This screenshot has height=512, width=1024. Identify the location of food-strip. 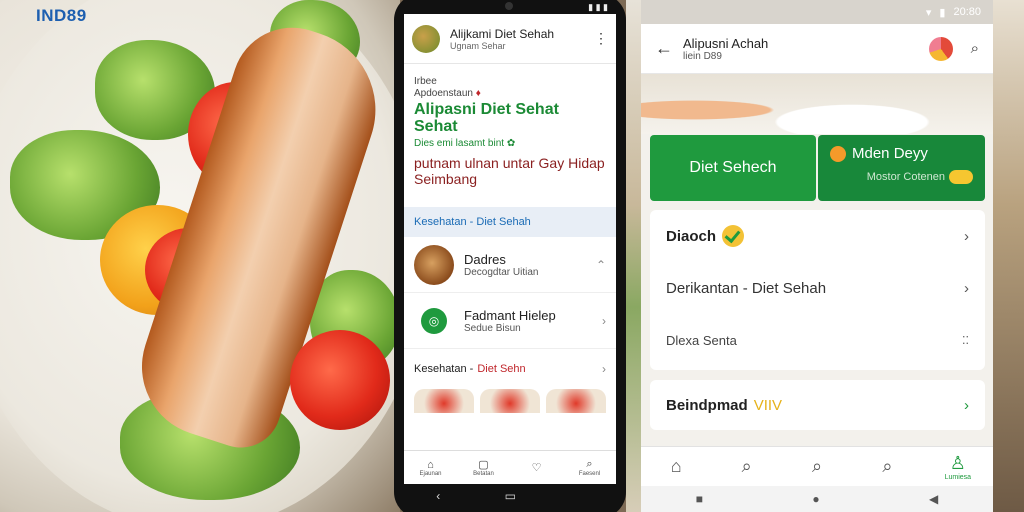
(510, 401).